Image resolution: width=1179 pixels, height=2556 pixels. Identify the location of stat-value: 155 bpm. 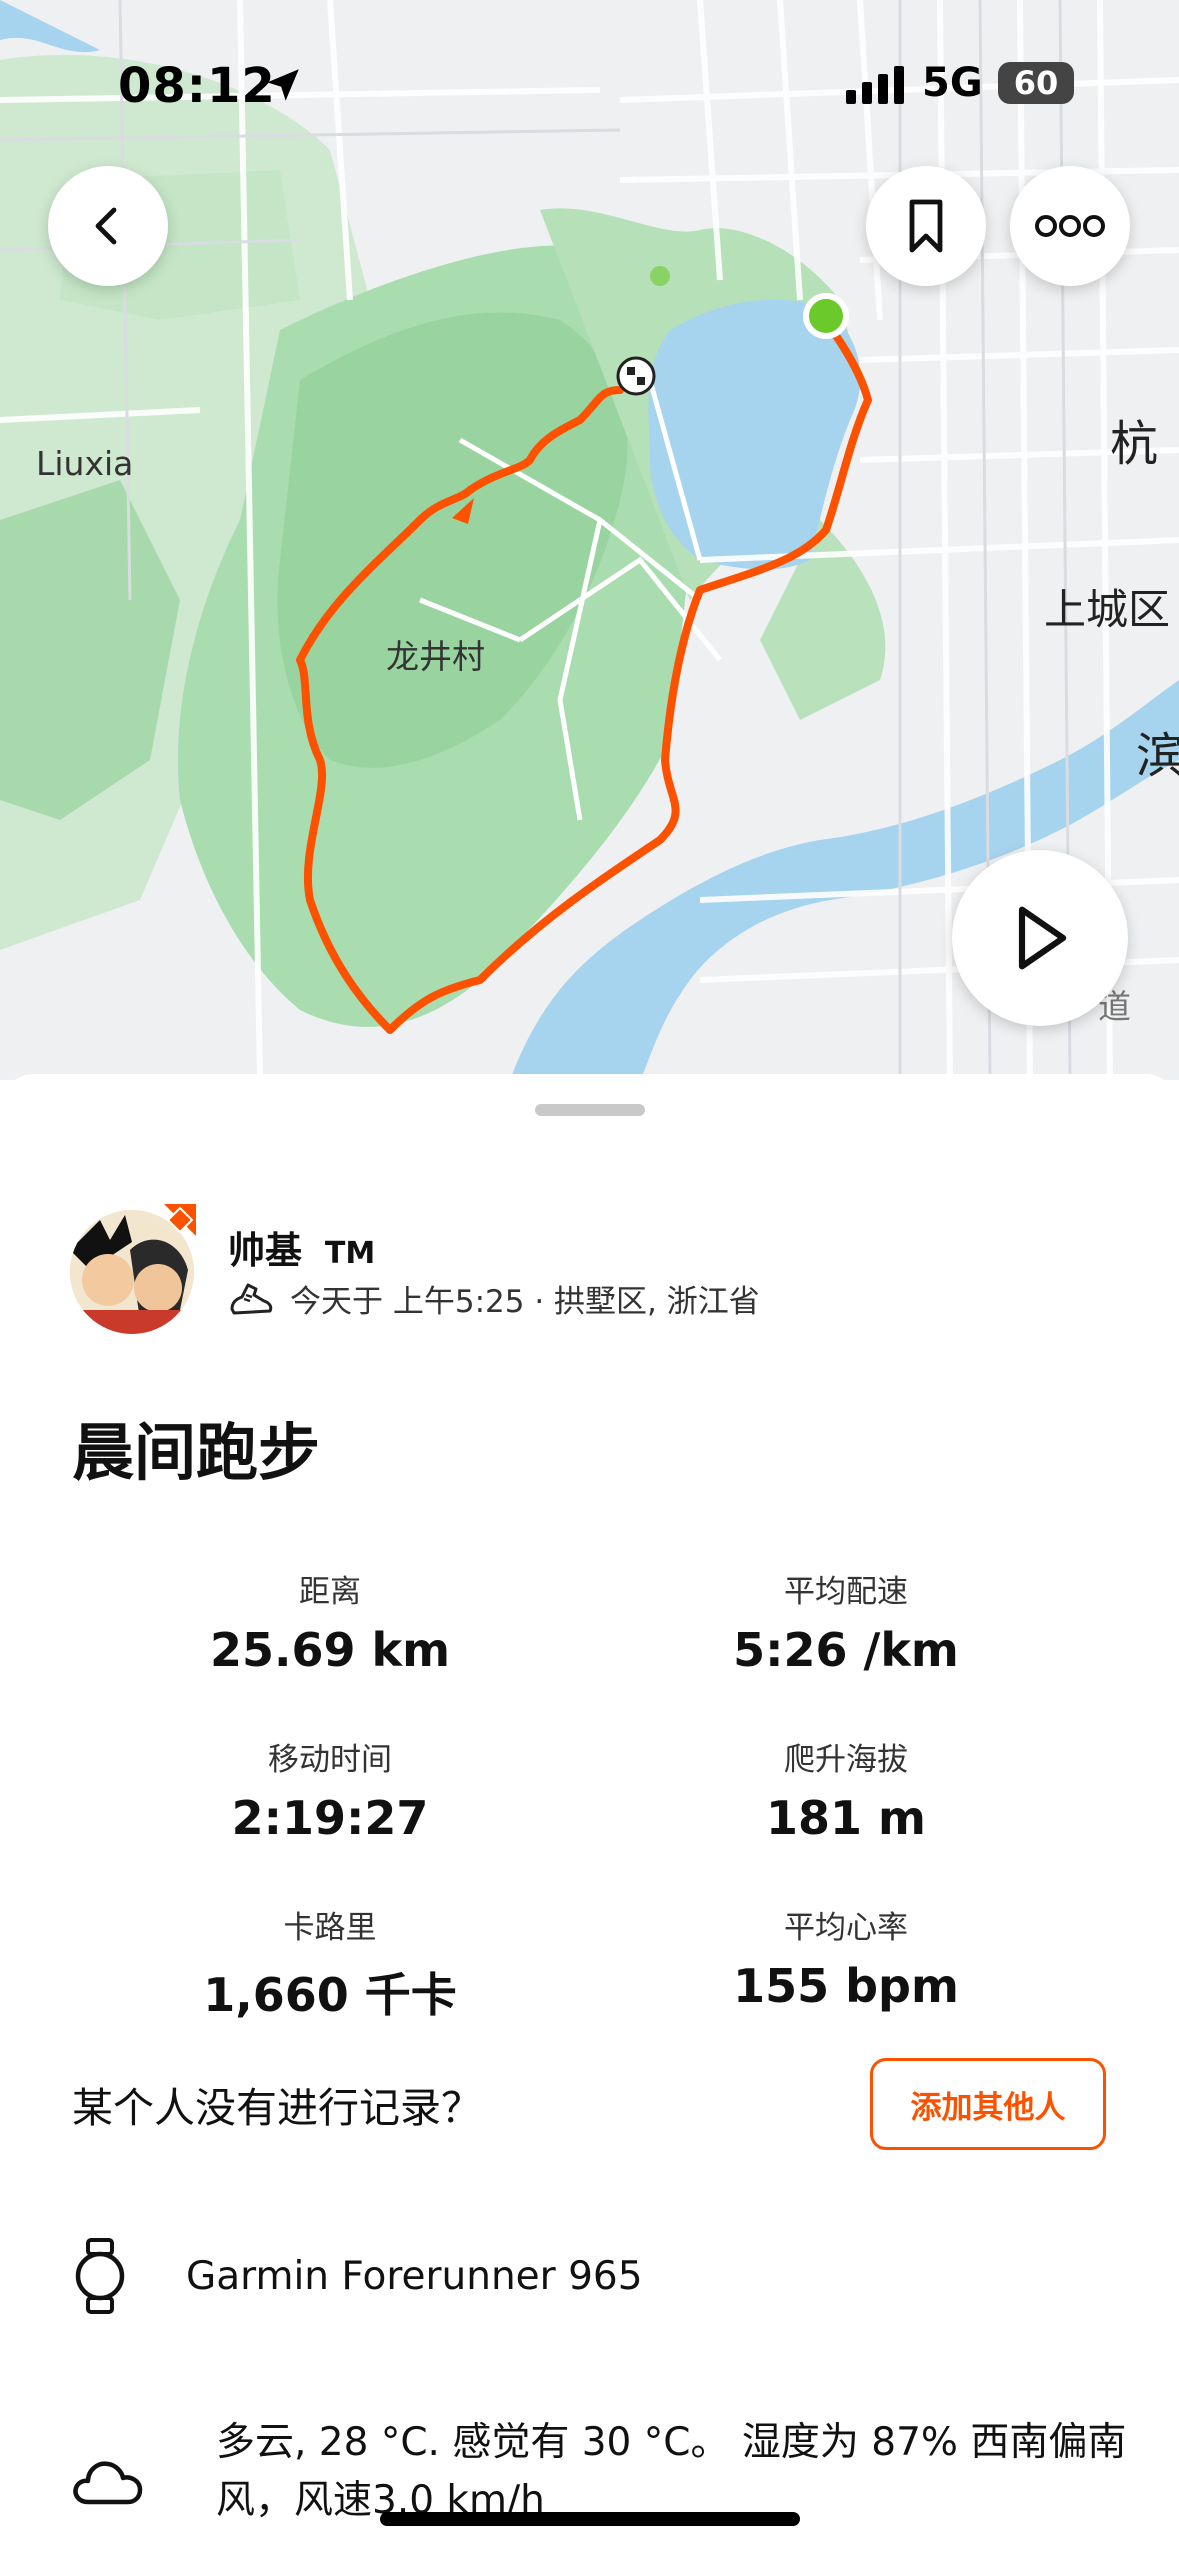
(846, 1986).